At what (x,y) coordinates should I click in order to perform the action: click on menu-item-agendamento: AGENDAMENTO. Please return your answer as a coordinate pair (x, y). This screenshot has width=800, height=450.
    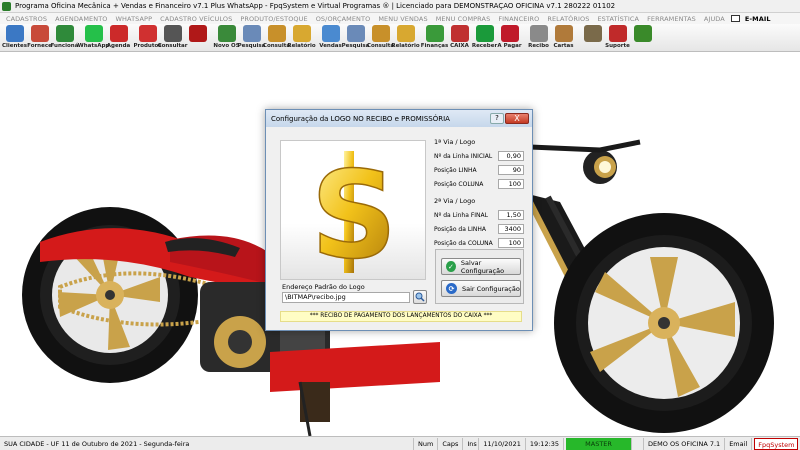
    Looking at the image, I should click on (81, 19).